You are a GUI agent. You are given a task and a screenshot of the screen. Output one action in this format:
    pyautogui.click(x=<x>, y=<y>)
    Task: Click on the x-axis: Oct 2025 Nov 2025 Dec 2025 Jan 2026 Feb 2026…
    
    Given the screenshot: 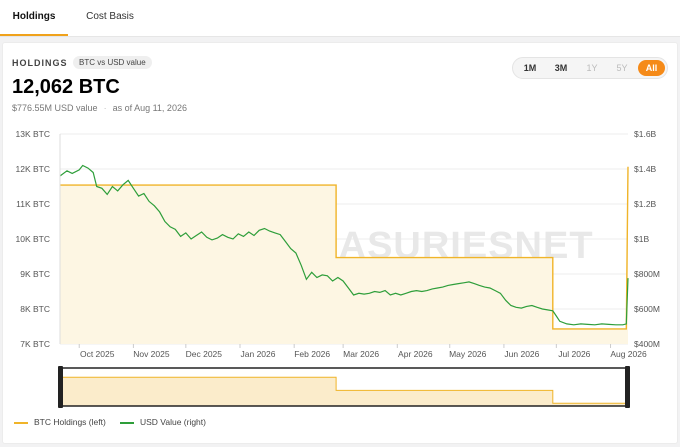 What is the action you would take?
    pyautogui.click(x=362, y=351)
    